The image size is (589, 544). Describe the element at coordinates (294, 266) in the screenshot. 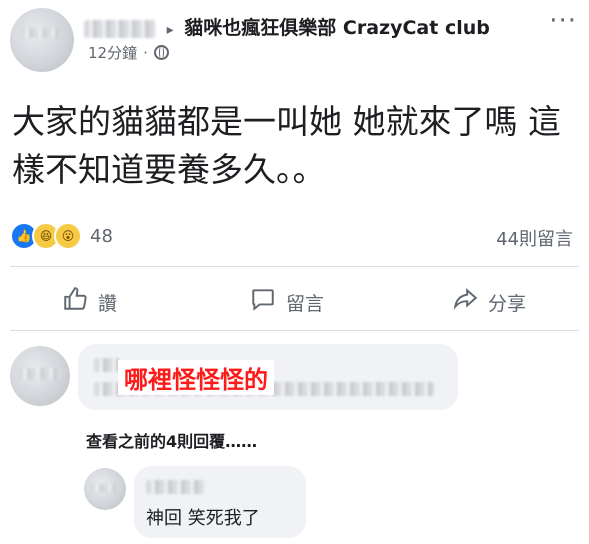

I see `divider-top` at that location.